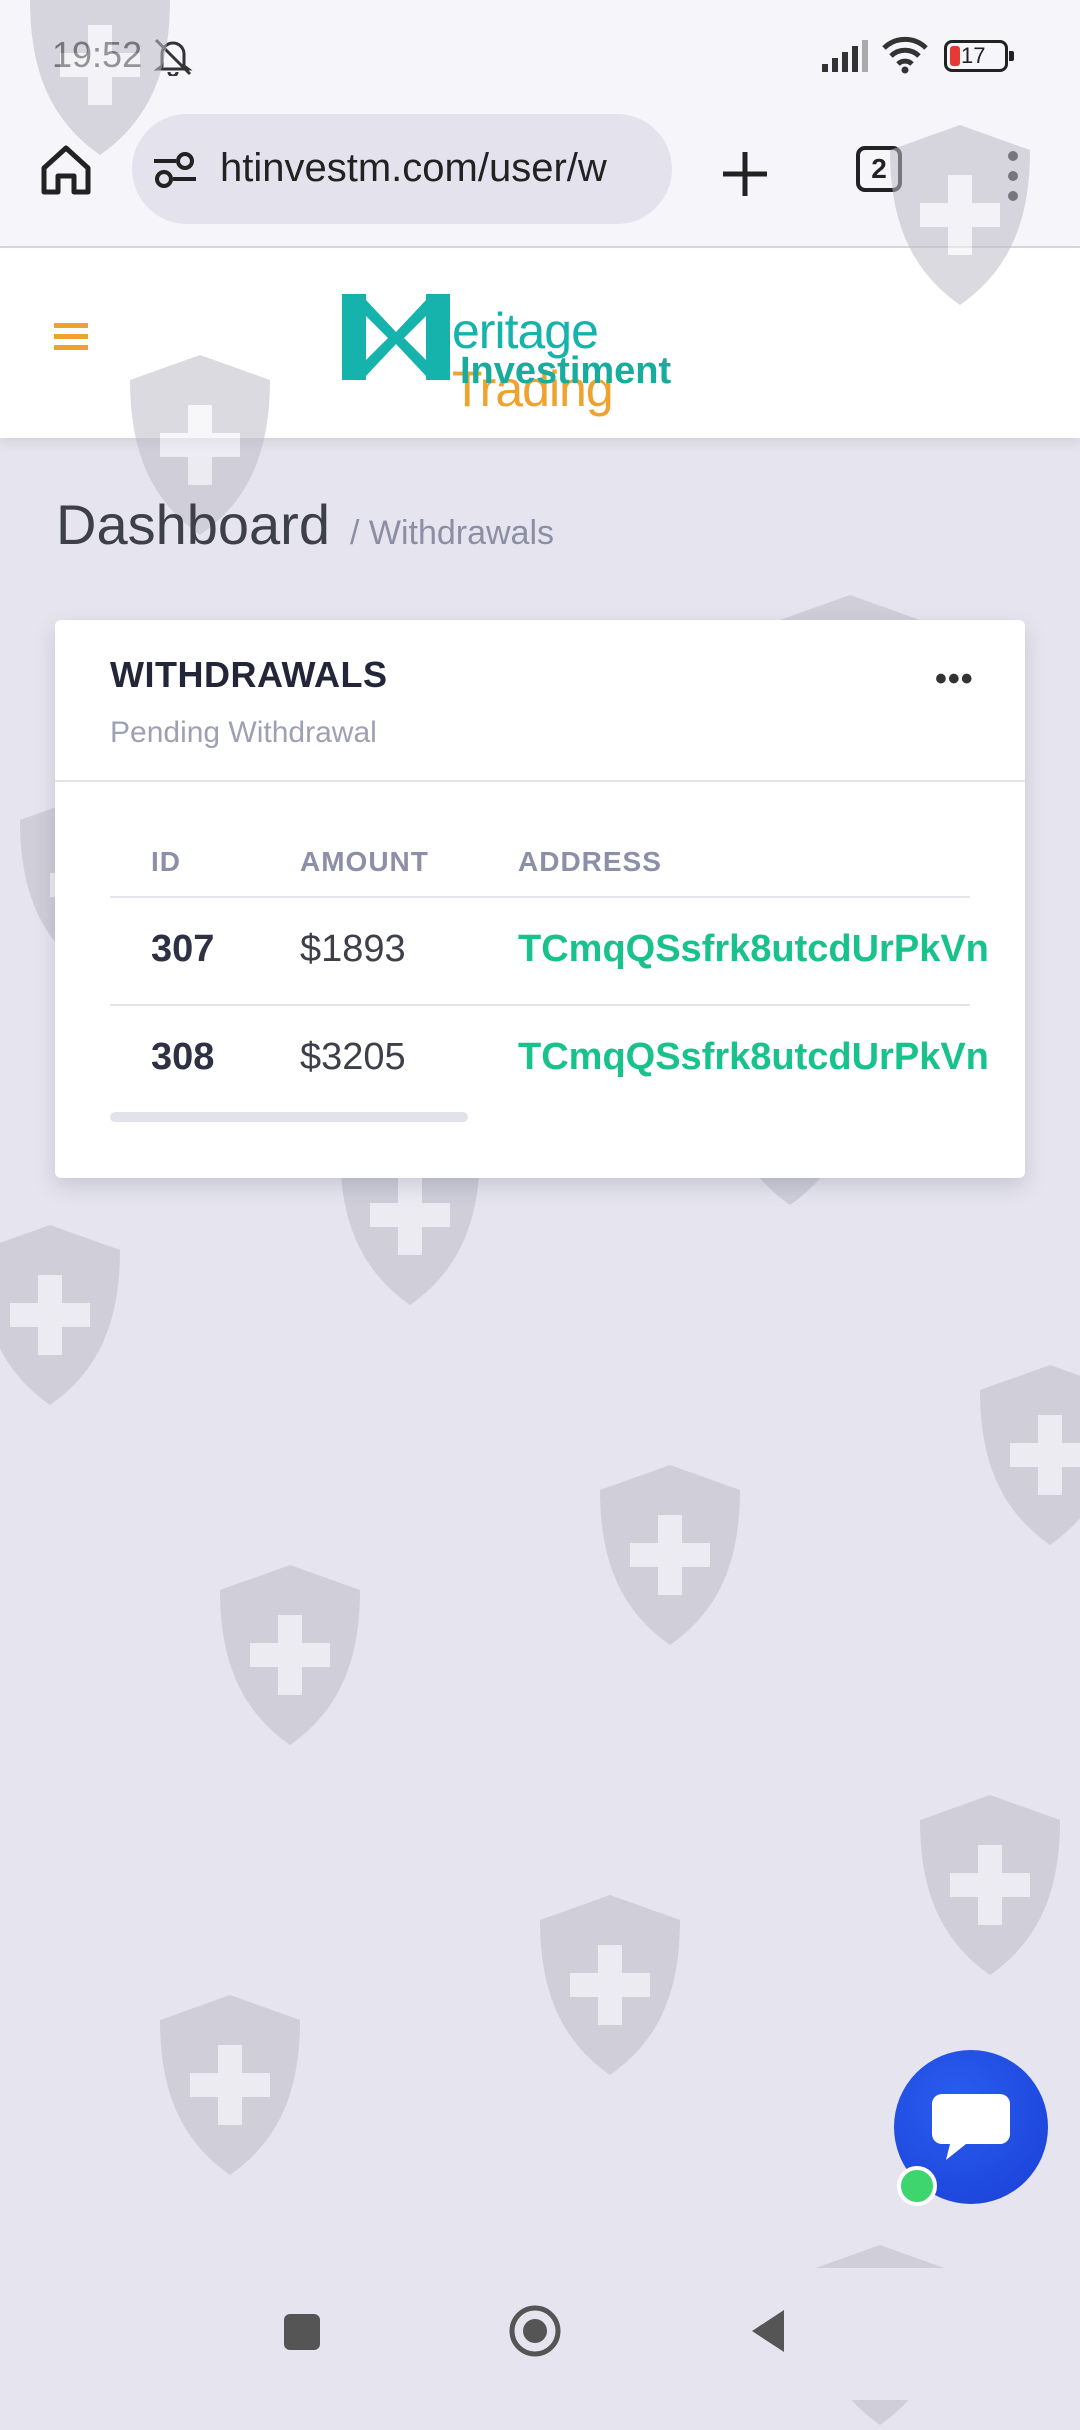  Describe the element at coordinates (353, 1057) in the screenshot. I see `withdrawal-amount: $3205` at that location.